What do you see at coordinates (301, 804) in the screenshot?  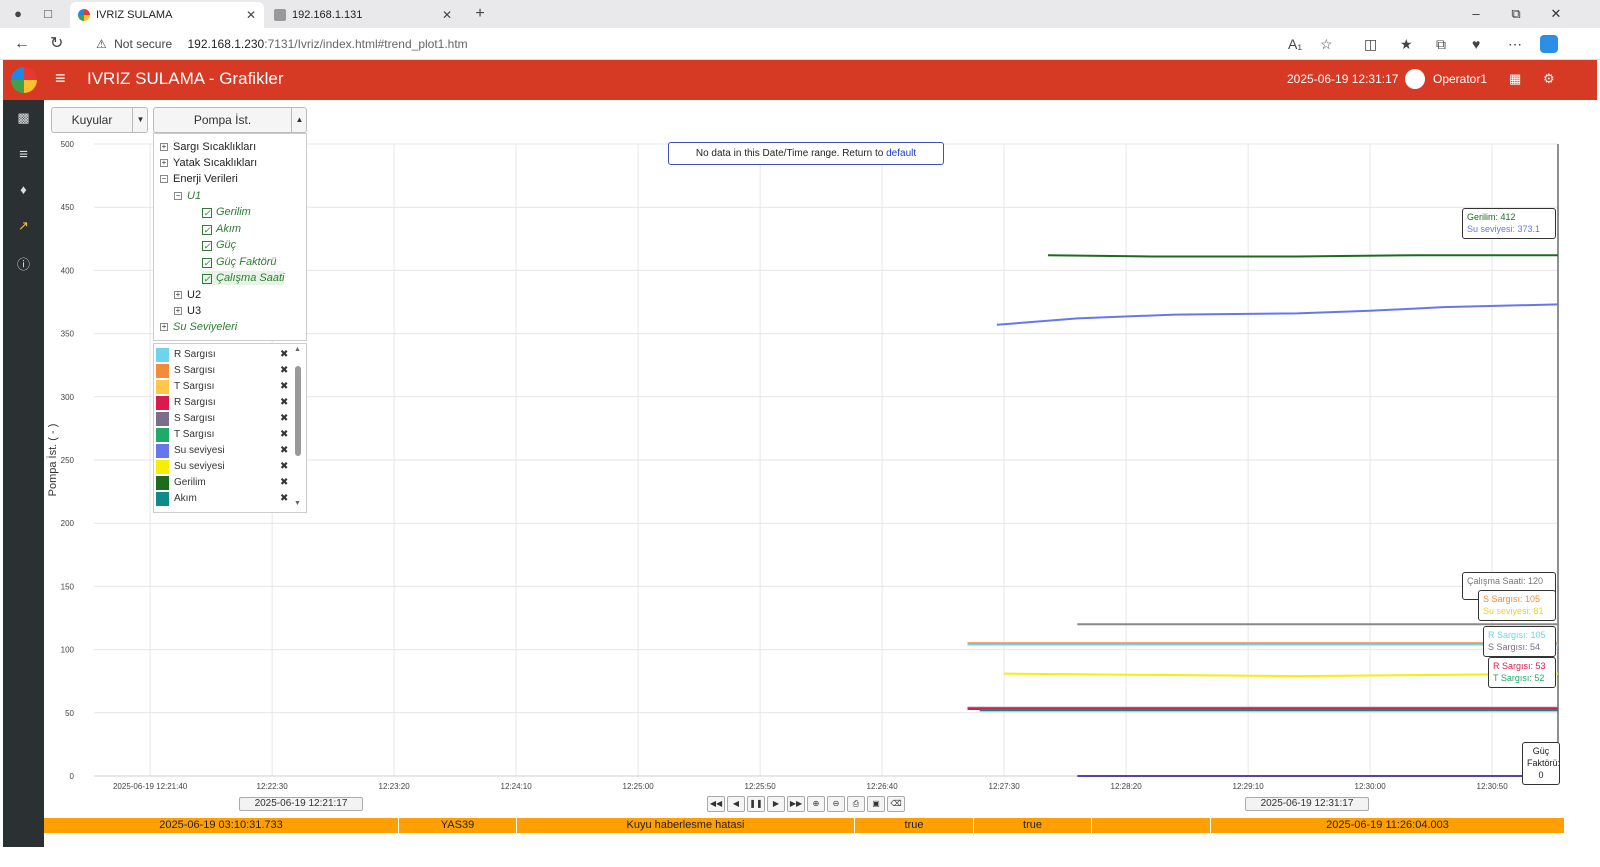 I see `range-start-field: 2025-06-19 12:21:17` at bounding box center [301, 804].